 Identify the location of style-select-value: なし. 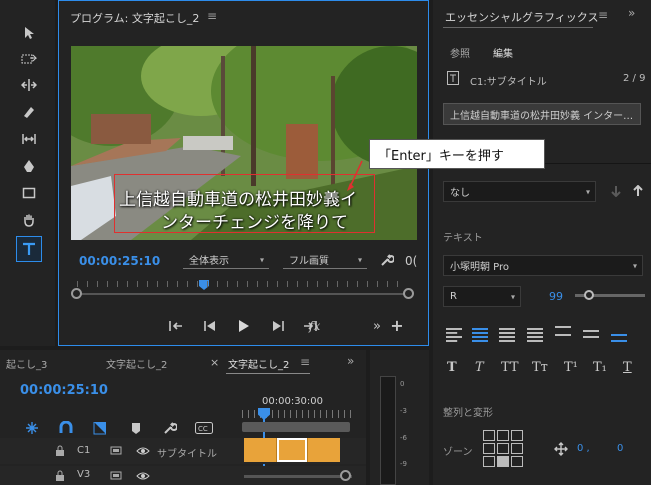
(460, 193).